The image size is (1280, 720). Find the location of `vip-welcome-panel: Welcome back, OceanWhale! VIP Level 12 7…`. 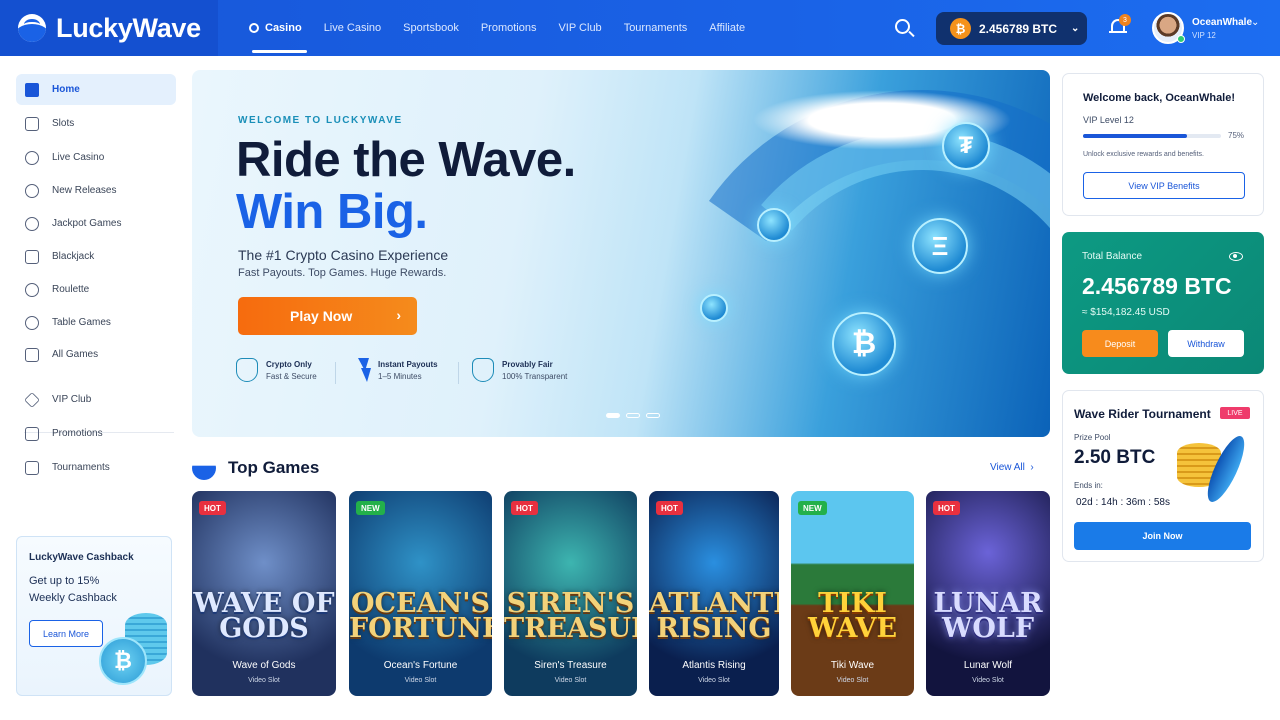

vip-welcome-panel: Welcome back, OceanWhale! VIP Level 12 7… is located at coordinates (1163, 144).